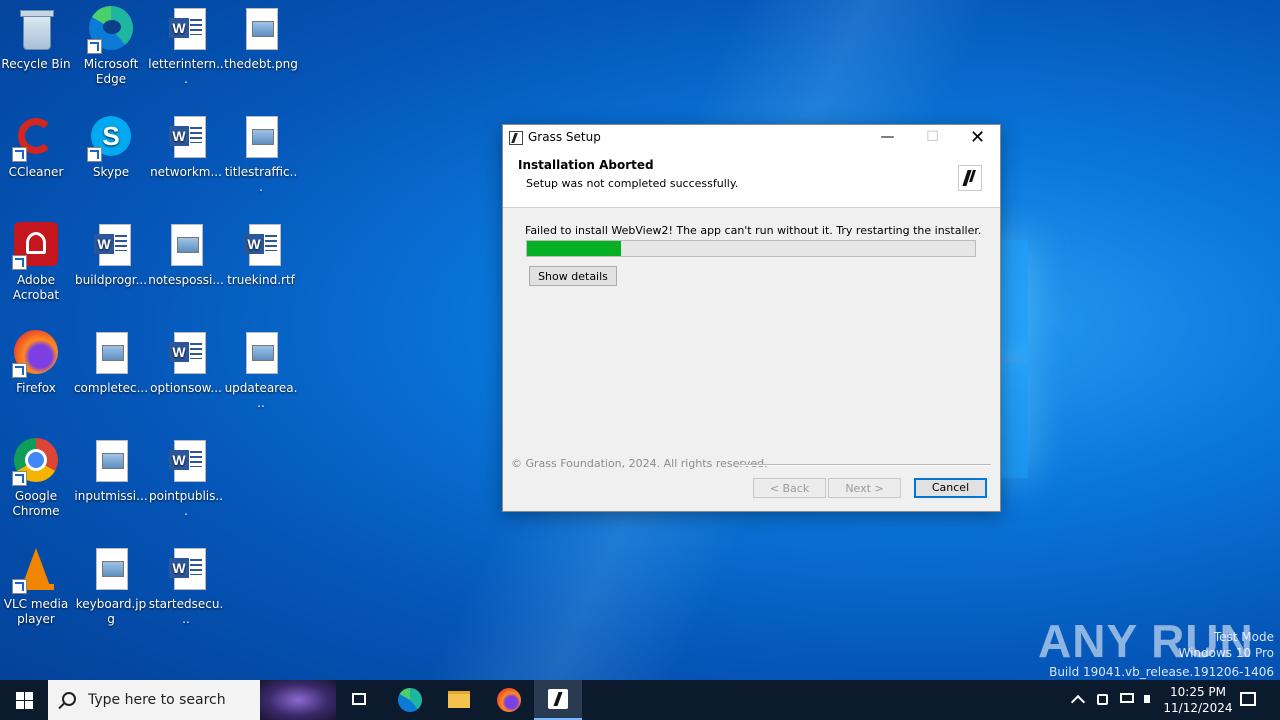  Describe the element at coordinates (932, 137) in the screenshot. I see `maximize-button: ☐` at that location.